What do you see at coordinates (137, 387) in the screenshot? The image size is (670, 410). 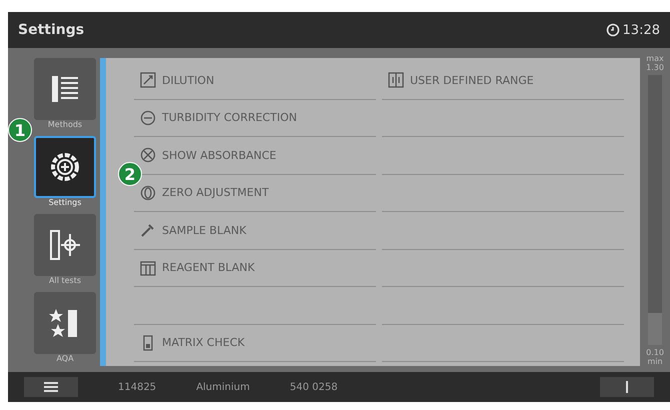 I see `method-number: 114825` at bounding box center [137, 387].